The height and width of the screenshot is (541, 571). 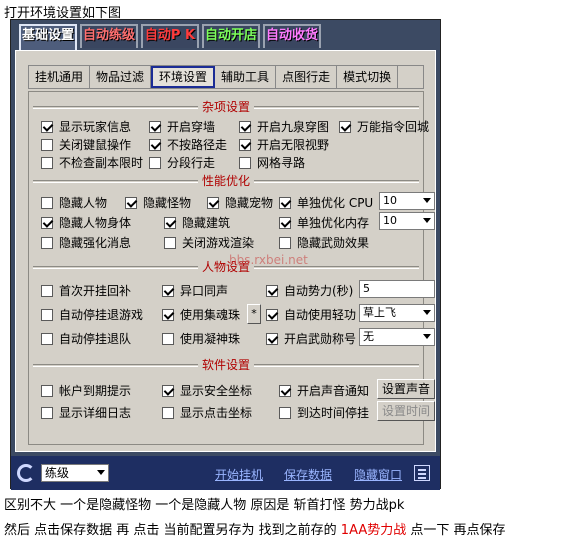 What do you see at coordinates (121, 77) in the screenshot?
I see `tab-item-filter: 物品过滤` at bounding box center [121, 77].